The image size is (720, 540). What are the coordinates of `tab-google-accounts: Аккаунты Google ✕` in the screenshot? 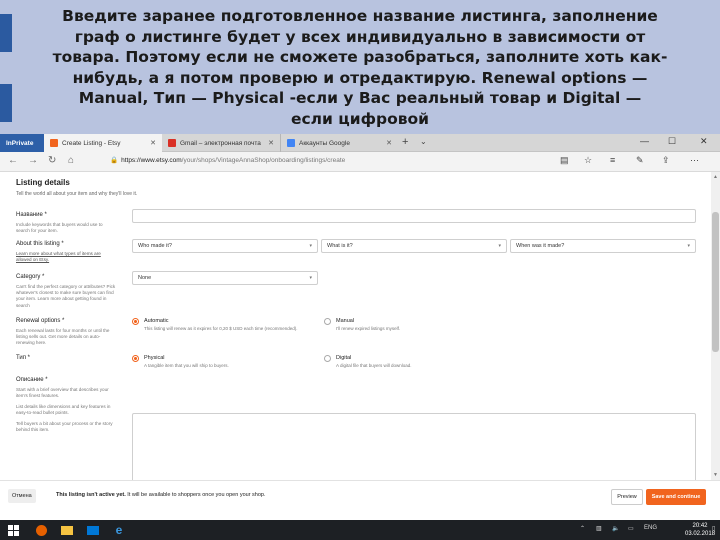 It's located at (339, 143).